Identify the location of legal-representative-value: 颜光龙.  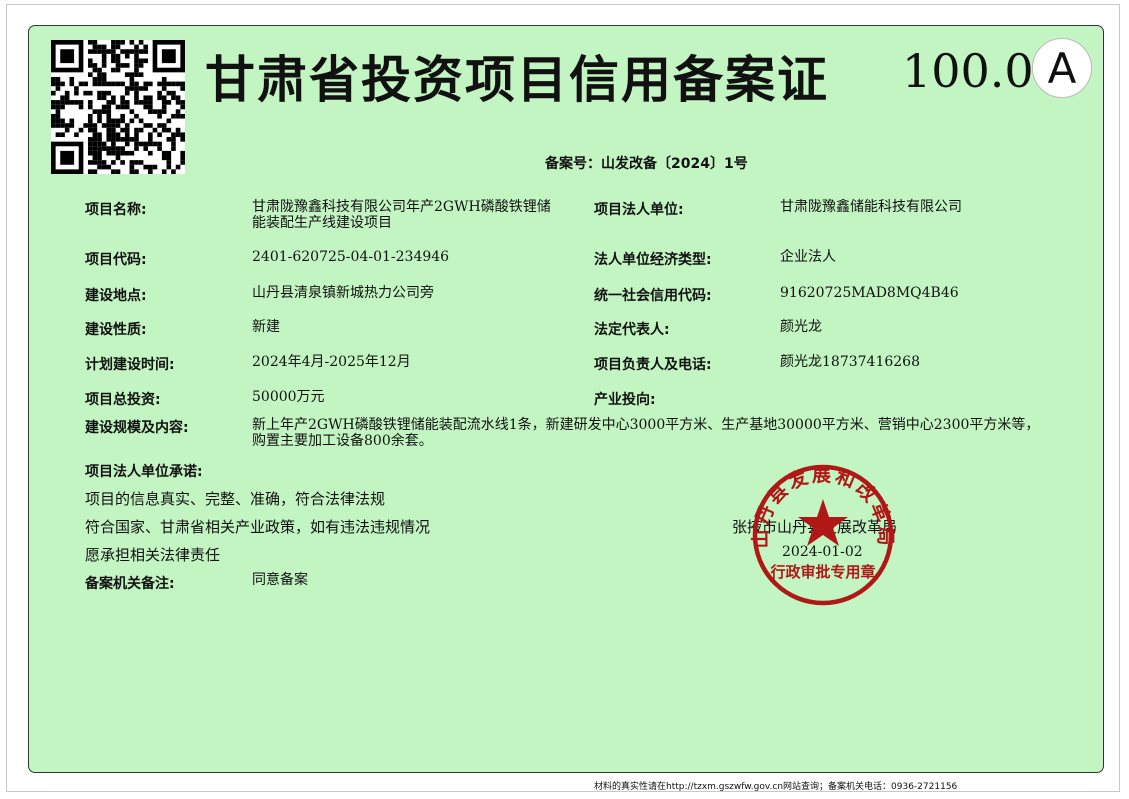
(801, 327).